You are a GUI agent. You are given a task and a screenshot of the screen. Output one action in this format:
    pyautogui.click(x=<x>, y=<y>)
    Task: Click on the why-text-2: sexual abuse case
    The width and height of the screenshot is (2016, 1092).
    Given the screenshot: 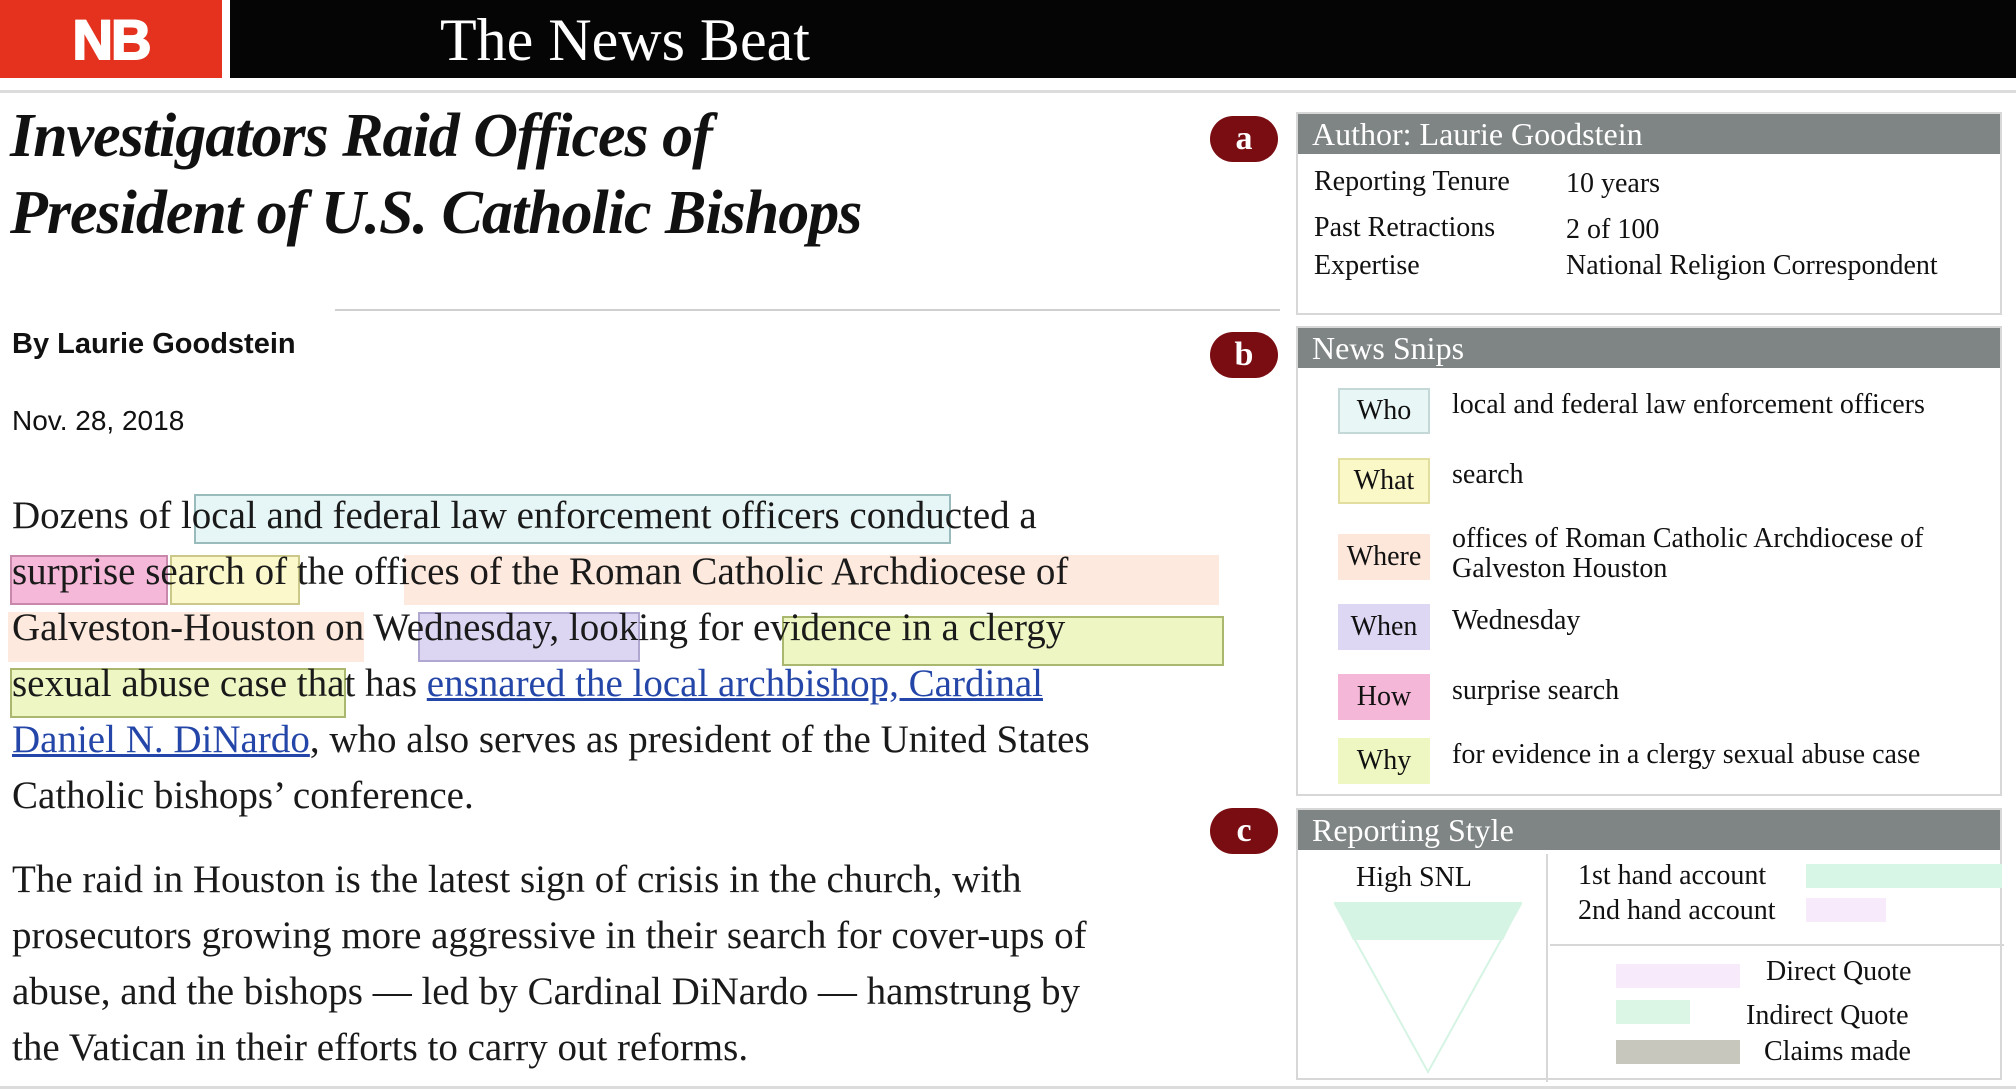 What is the action you would take?
    pyautogui.click(x=150, y=683)
    